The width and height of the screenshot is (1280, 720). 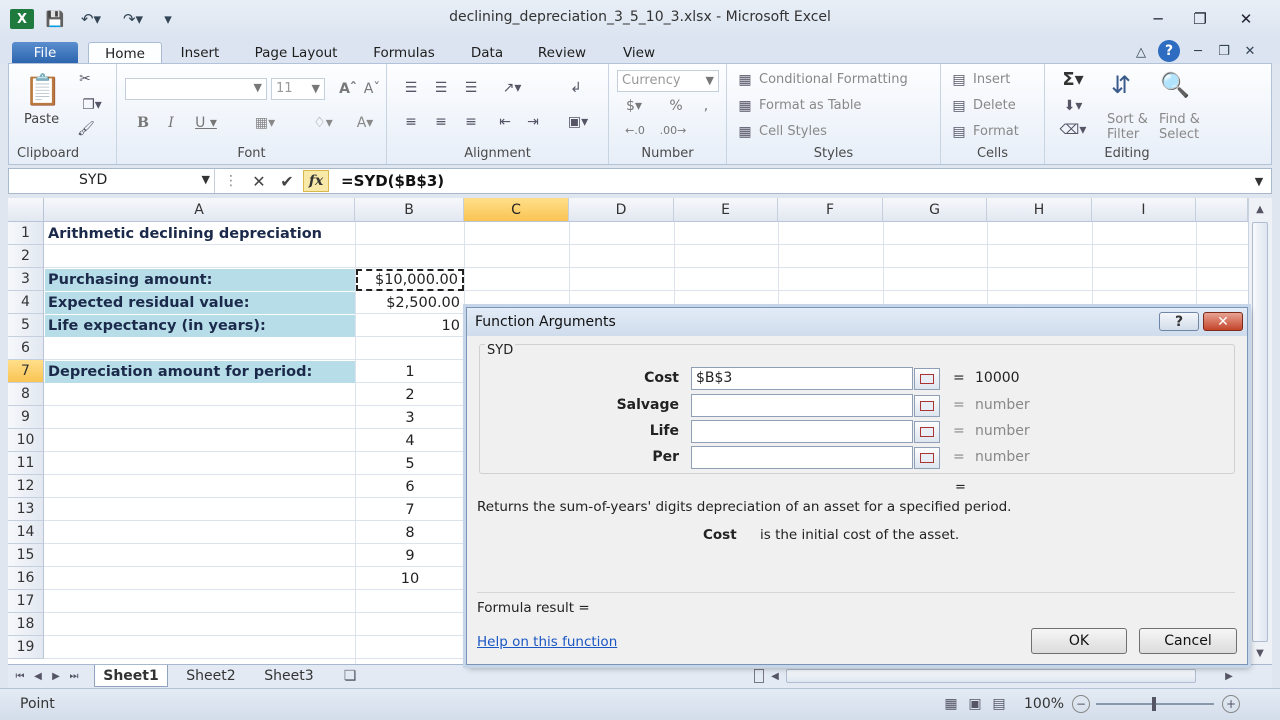 What do you see at coordinates (706, 106) in the screenshot?
I see `comma-style-icon: ,` at bounding box center [706, 106].